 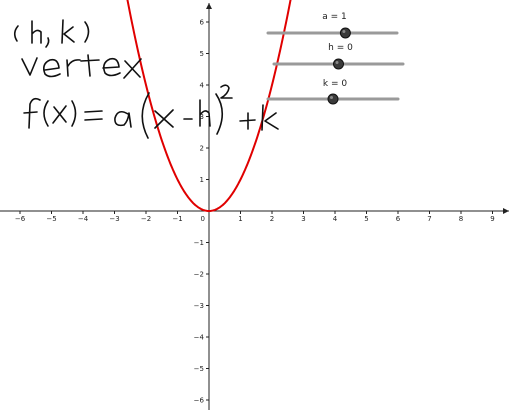 I want to click on handwriting-vertex-form, so click(x=151, y=111).